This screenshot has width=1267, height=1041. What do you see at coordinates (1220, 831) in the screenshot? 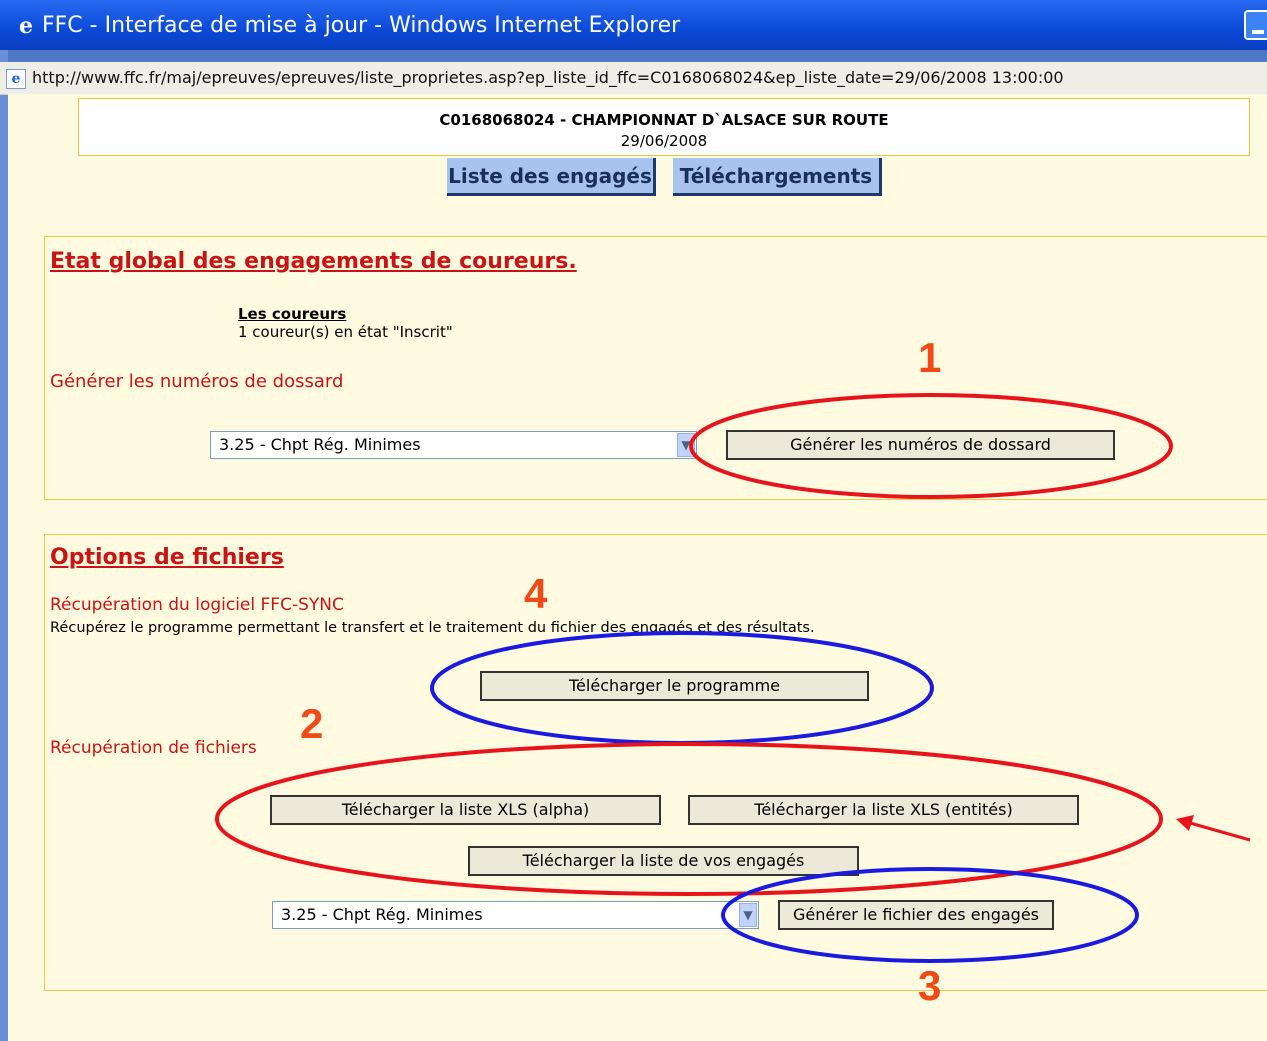
I see `annotation-arrow-line` at bounding box center [1220, 831].